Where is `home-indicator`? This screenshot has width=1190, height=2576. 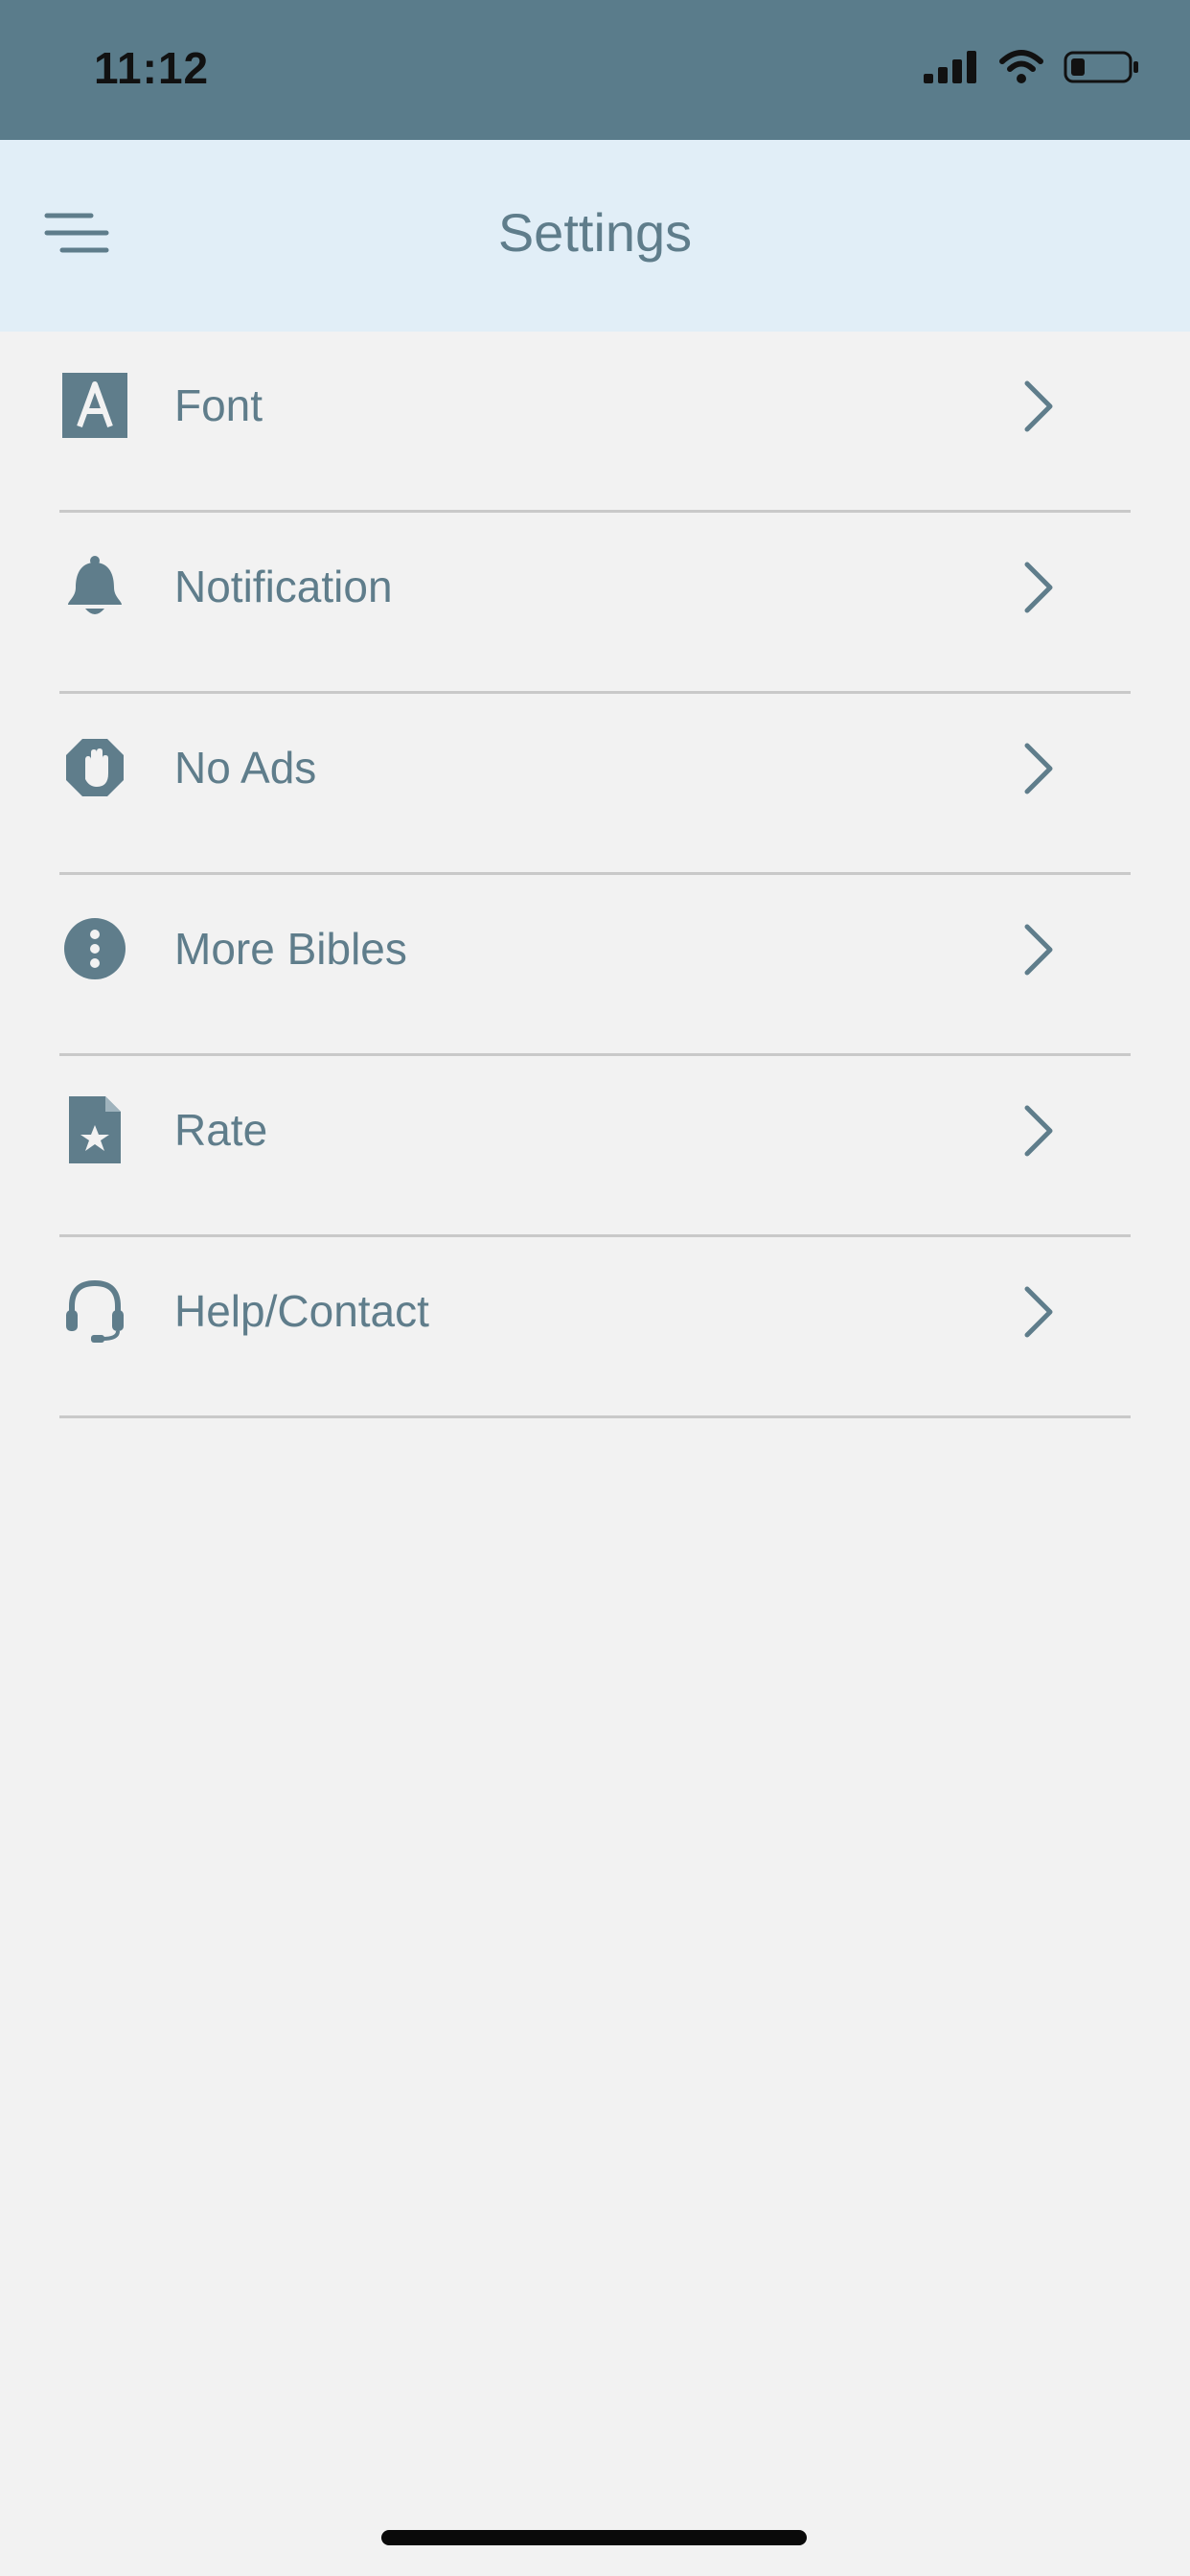
home-indicator is located at coordinates (594, 2537).